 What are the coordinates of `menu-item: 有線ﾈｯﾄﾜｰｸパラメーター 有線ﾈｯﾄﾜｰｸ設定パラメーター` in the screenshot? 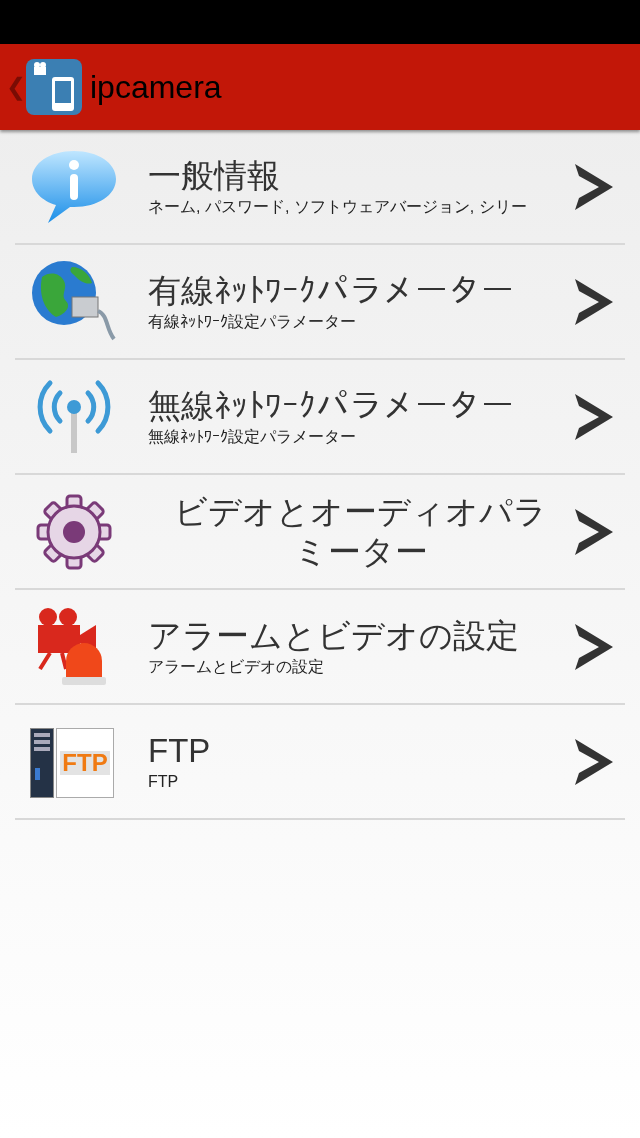 It's located at (320, 302).